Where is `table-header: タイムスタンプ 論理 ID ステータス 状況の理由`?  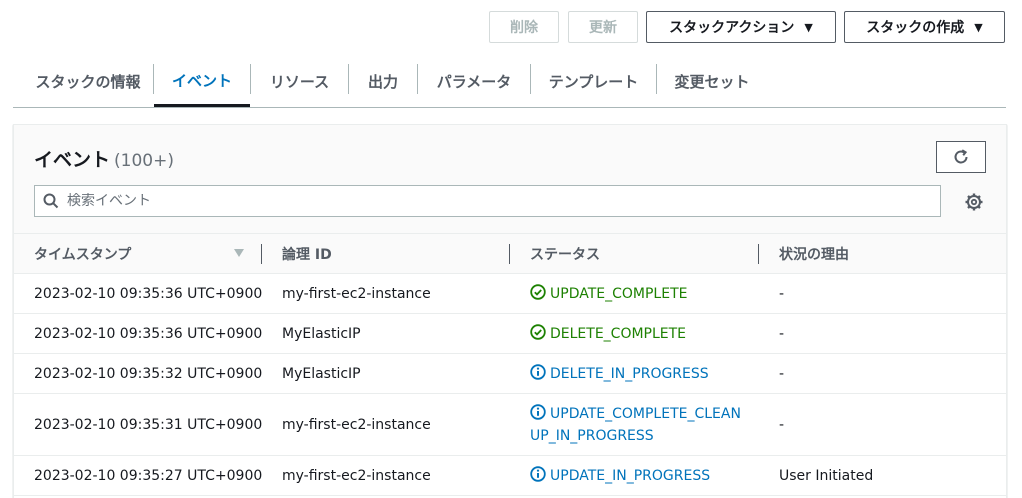 table-header: タイムスタンプ 論理 ID ステータス 状況の理由 is located at coordinates (510, 254).